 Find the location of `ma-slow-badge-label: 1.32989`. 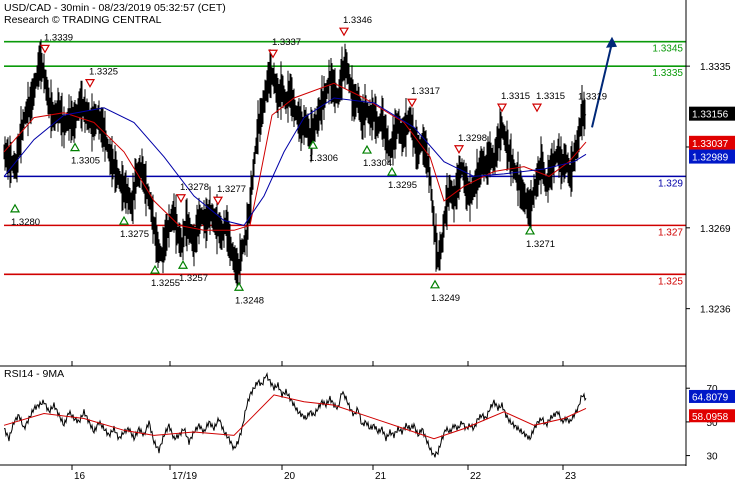

ma-slow-badge-label: 1.32989 is located at coordinates (710, 158).